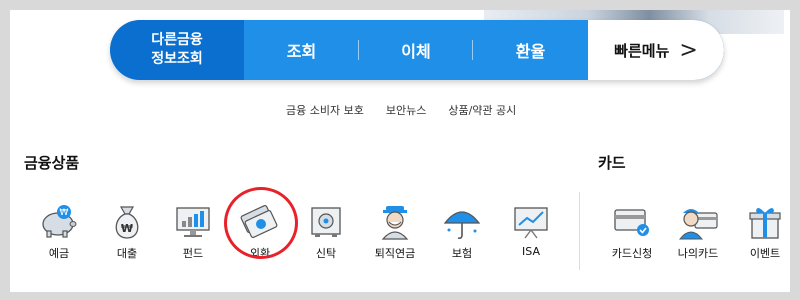 The width and height of the screenshot is (800, 300). I want to click on quick-menu-button: 빠른메뉴 >, so click(656, 50).